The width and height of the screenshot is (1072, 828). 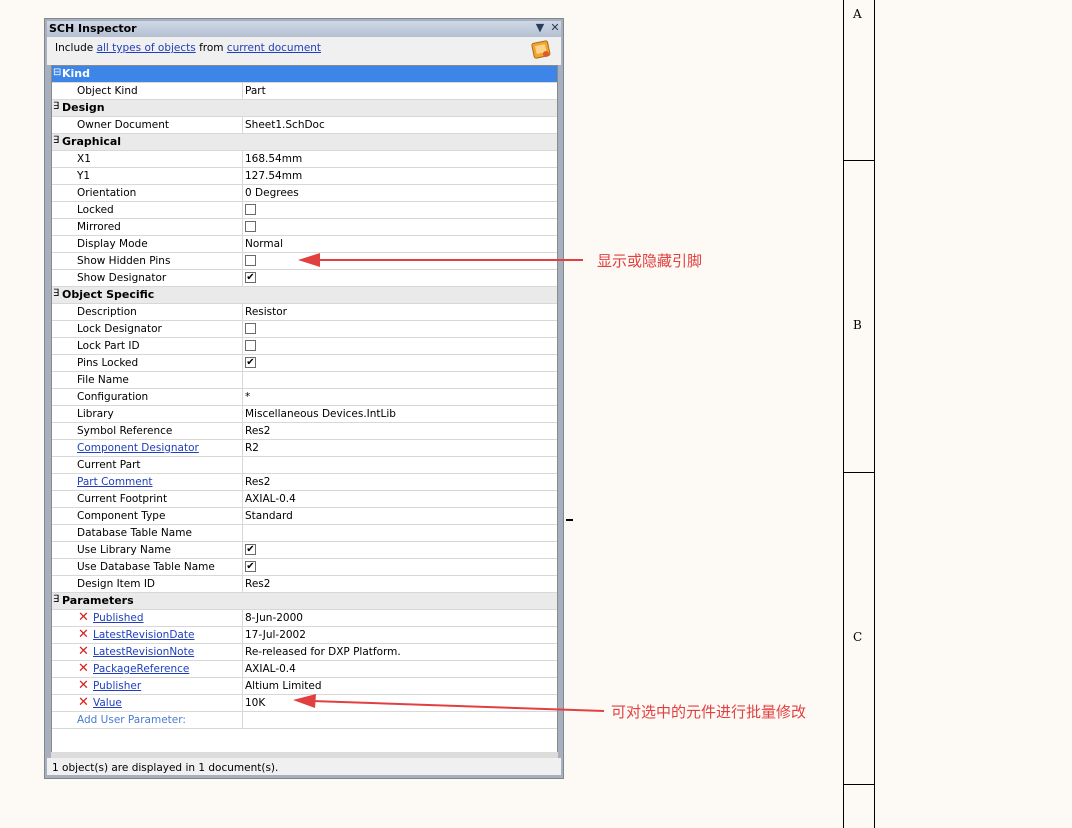 What do you see at coordinates (709, 712) in the screenshot?
I see `annotation-batch-edit: 可对选中的元件进行批量修改` at bounding box center [709, 712].